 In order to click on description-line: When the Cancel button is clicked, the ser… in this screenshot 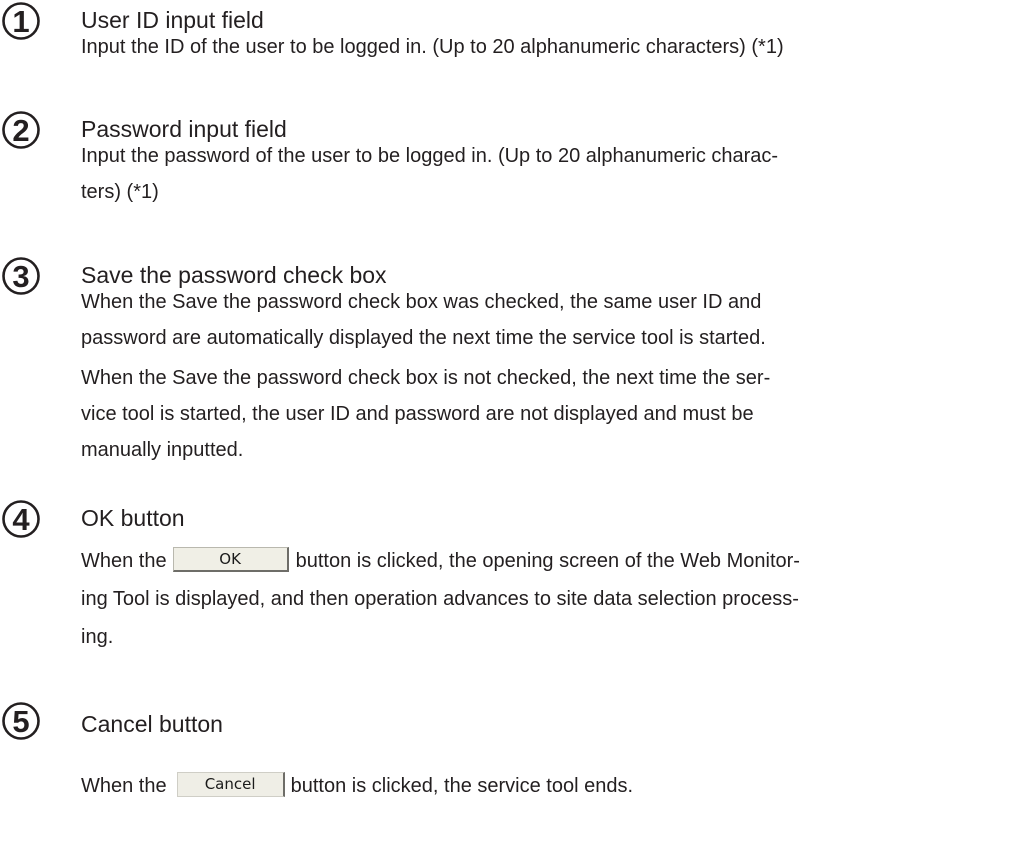, I will do `click(551, 786)`.